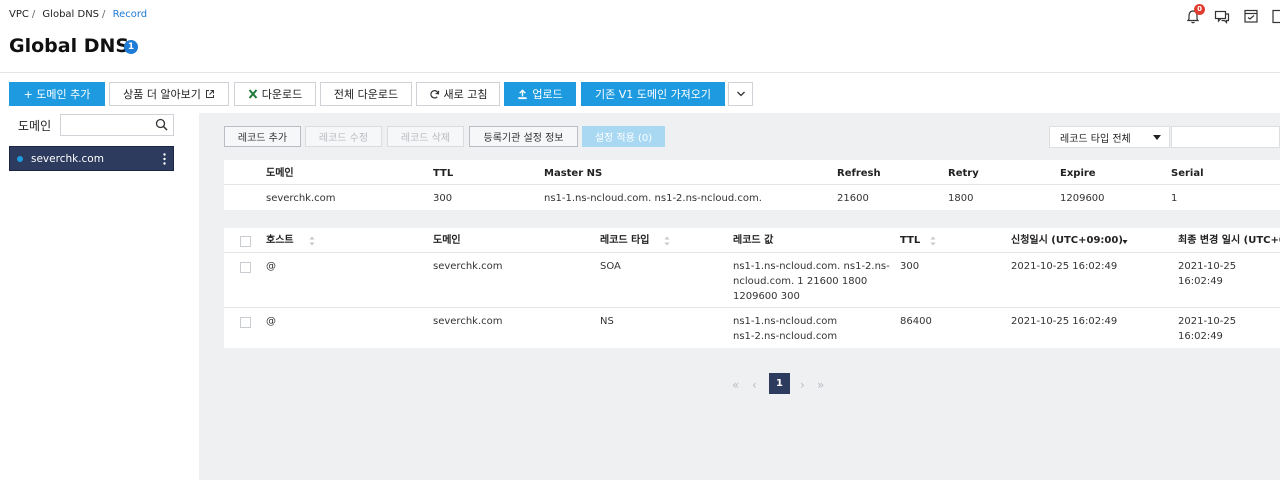 The image size is (1280, 480). Describe the element at coordinates (131, 47) in the screenshot. I see `title-badge: 1` at that location.